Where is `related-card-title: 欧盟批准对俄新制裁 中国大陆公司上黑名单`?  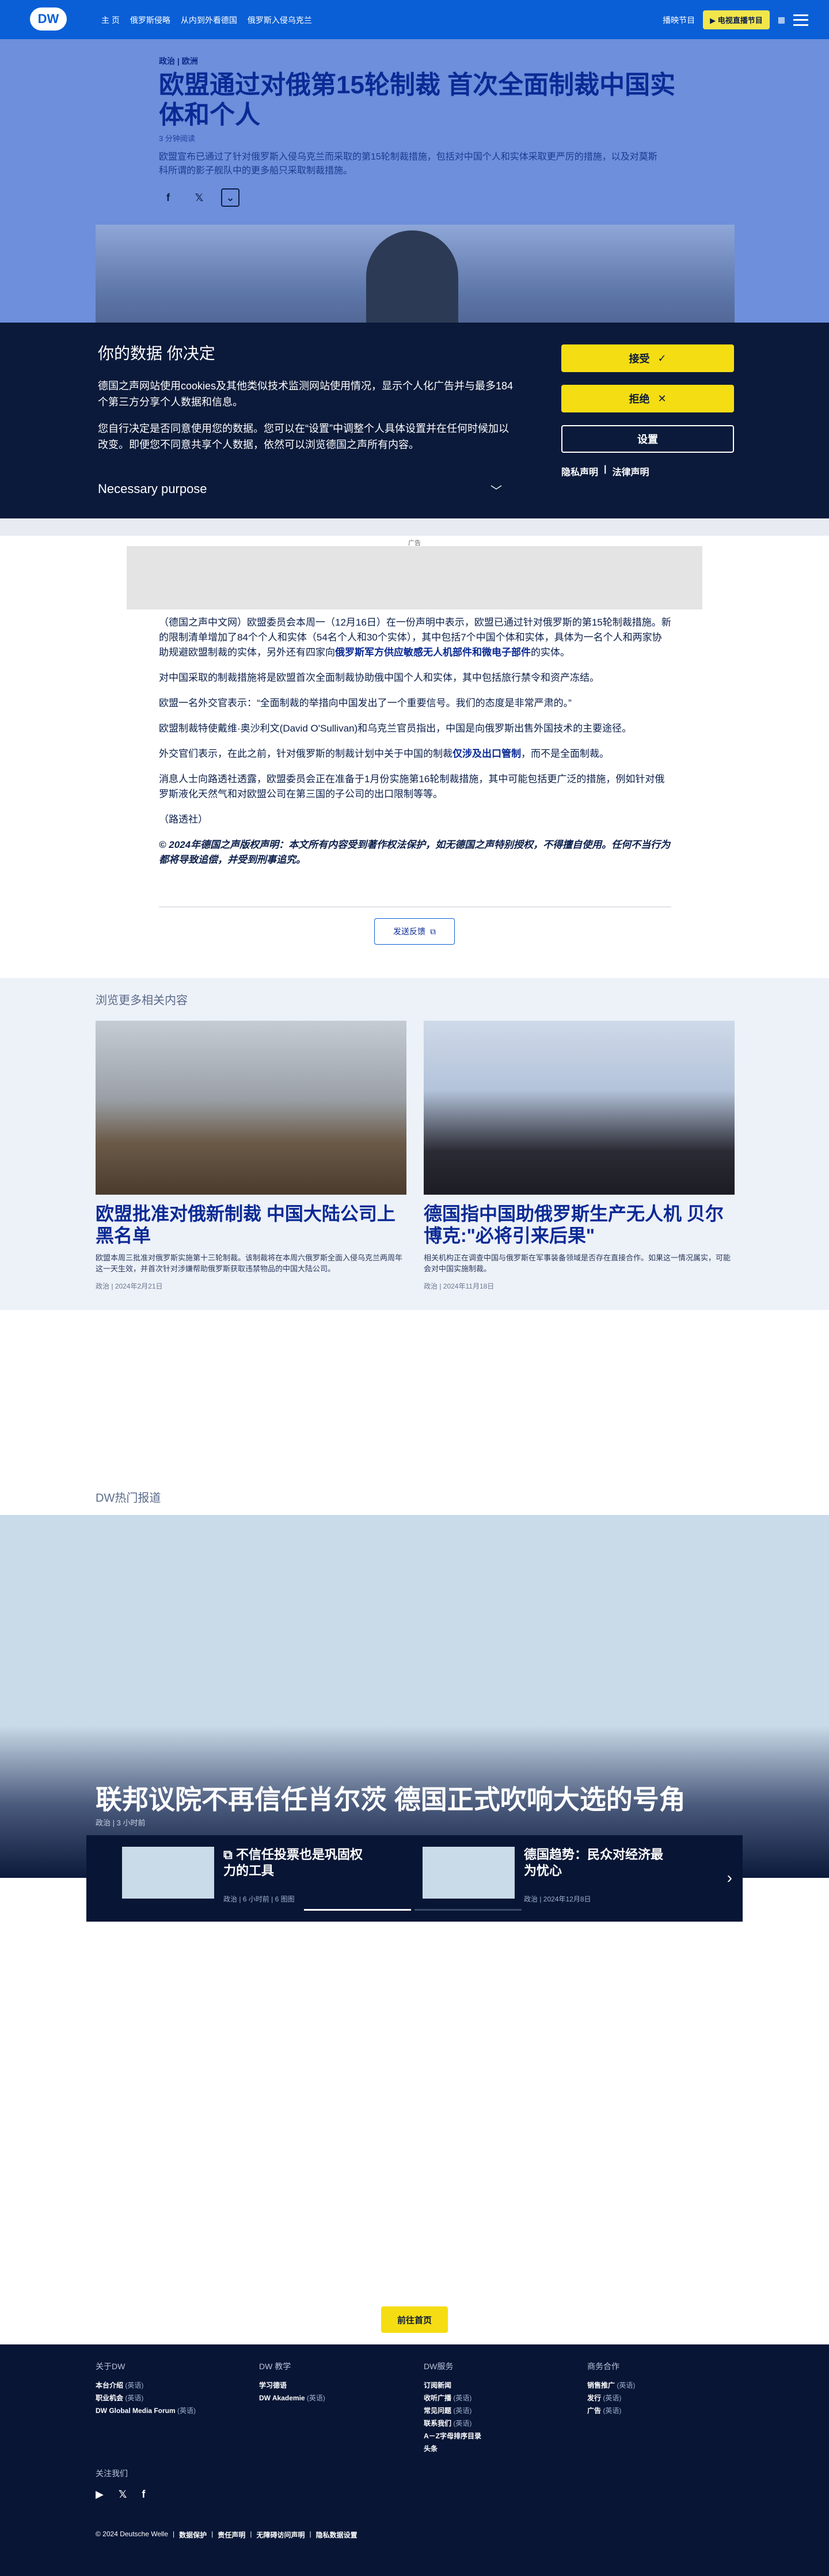
related-card-title: 欧盟批准对俄新制裁 中国大陆公司上黑名单 is located at coordinates (251, 1225).